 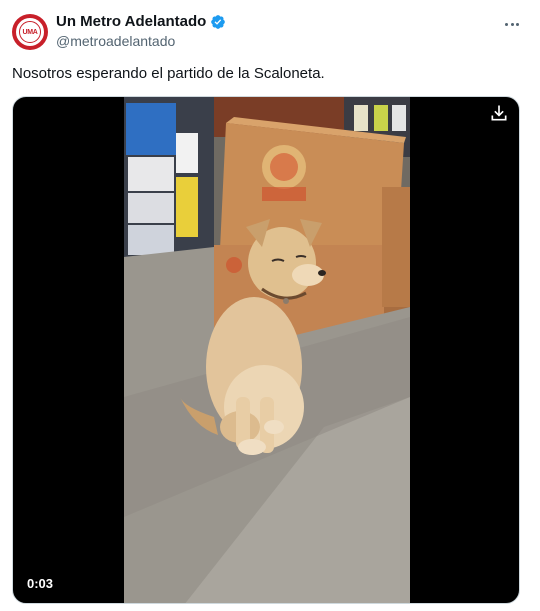 I want to click on video-timestamp: 0:03, so click(x=40, y=583).